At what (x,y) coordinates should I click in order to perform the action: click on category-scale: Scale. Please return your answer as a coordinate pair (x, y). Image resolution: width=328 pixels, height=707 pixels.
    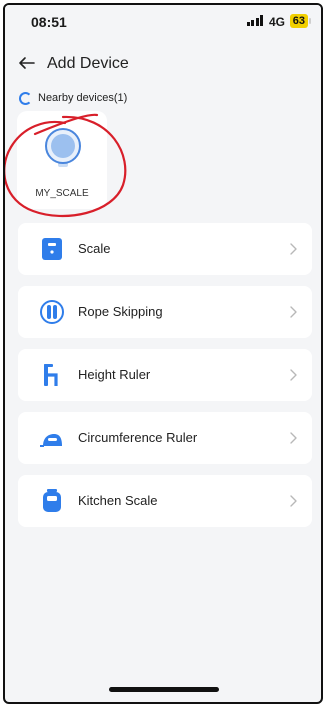
    Looking at the image, I should click on (165, 249).